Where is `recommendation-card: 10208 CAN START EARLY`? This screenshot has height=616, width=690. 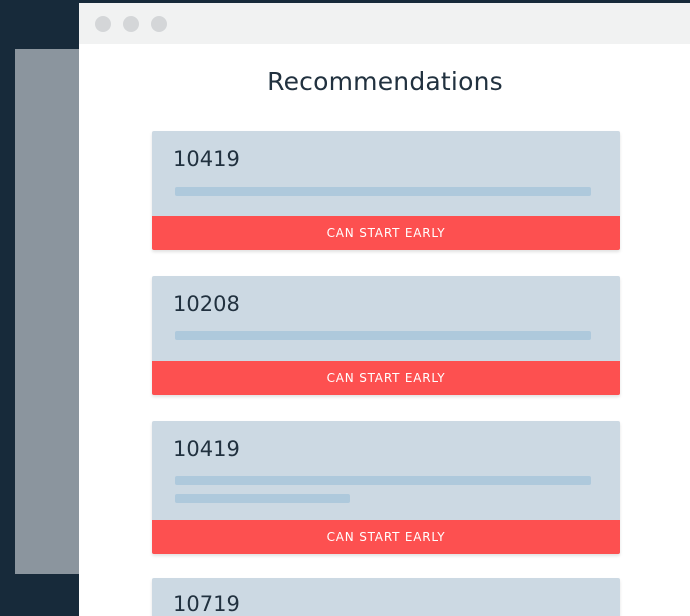
recommendation-card: 10208 CAN START EARLY is located at coordinates (386, 335).